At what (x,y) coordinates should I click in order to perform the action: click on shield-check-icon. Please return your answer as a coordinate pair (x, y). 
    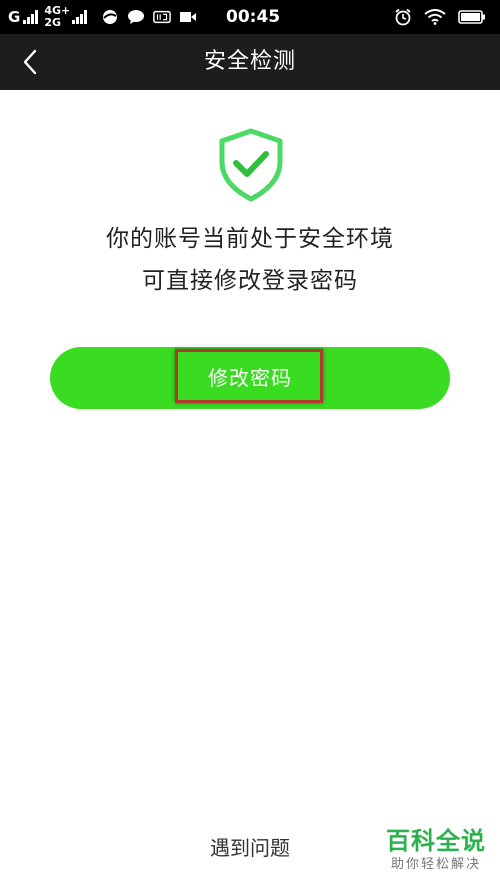
    Looking at the image, I should click on (251, 165).